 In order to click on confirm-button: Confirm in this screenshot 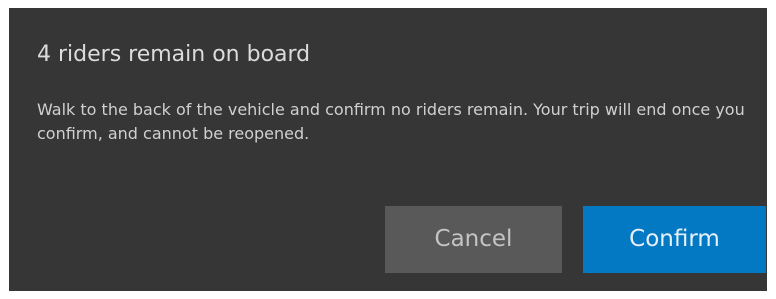, I will do `click(674, 239)`.